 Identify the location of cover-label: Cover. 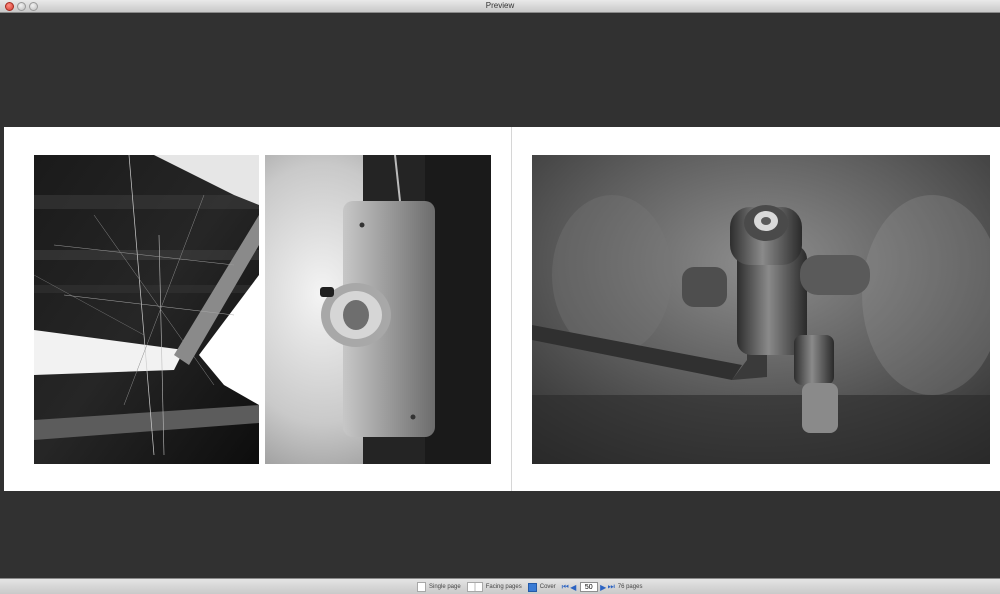
(547, 587).